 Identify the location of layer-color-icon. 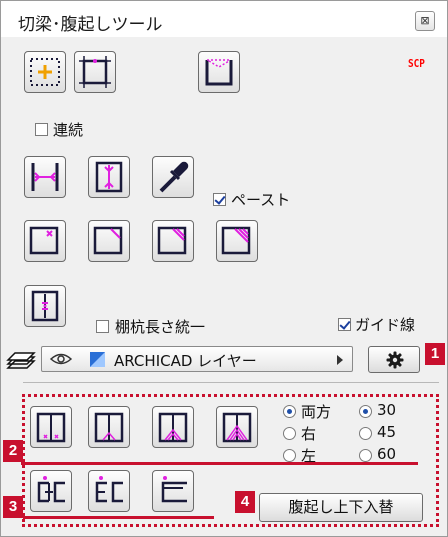
(97, 359).